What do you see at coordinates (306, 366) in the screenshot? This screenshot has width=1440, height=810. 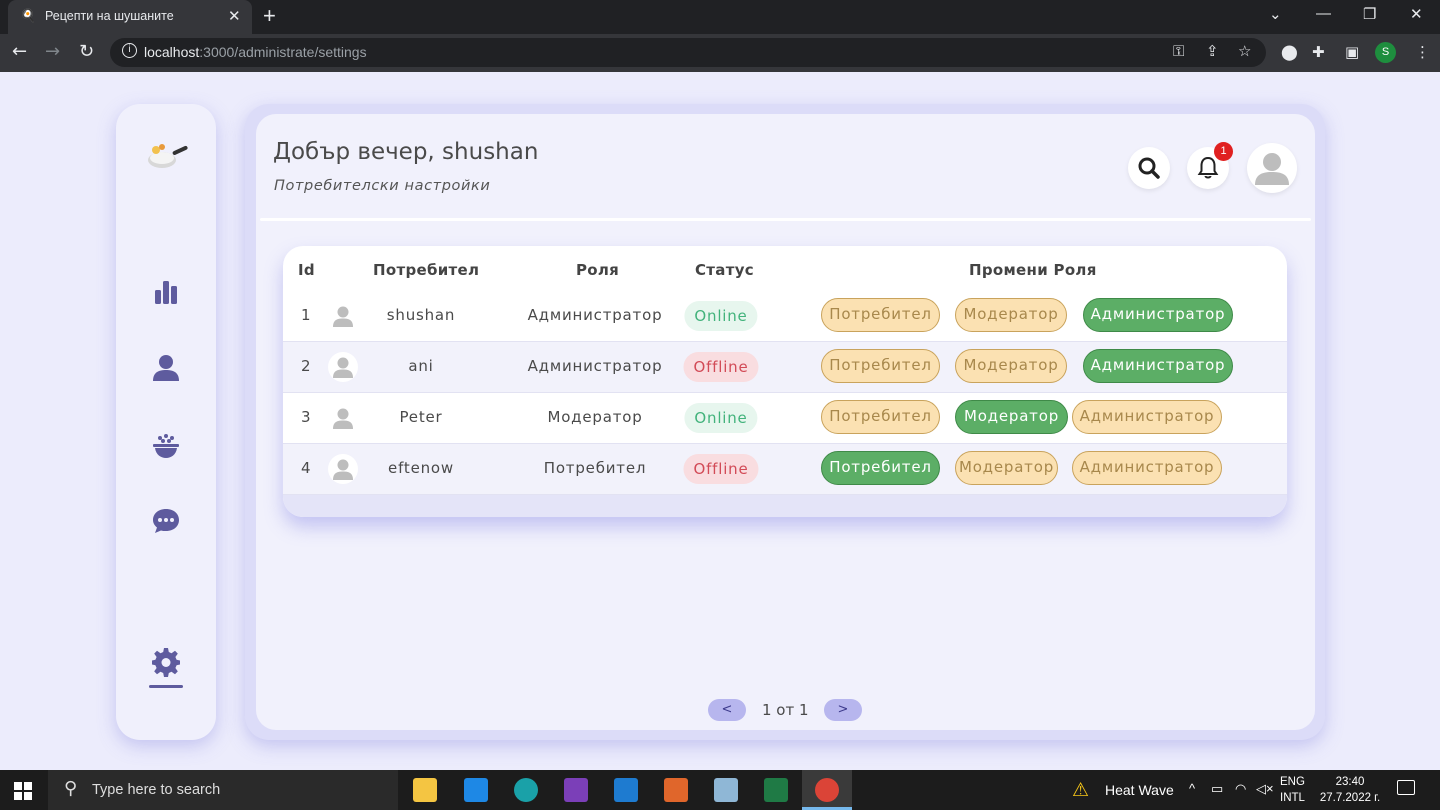 I see `row-id: 2` at bounding box center [306, 366].